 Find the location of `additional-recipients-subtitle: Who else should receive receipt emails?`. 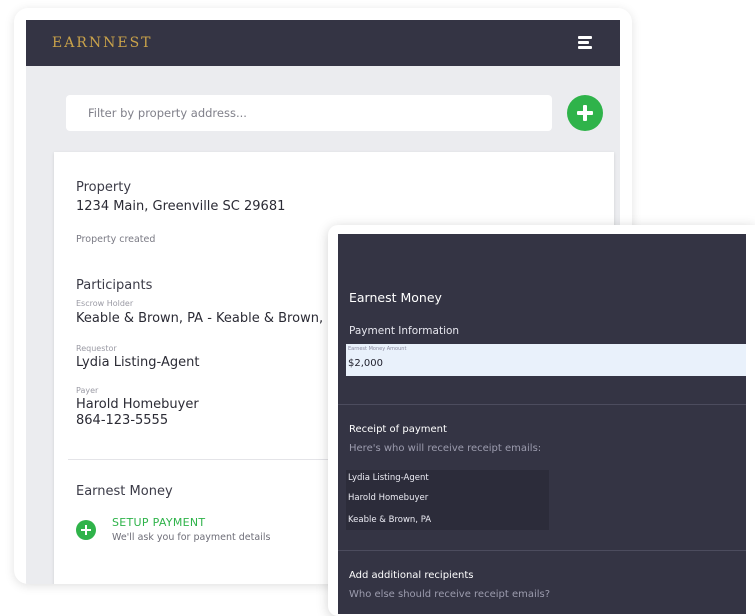

additional-recipients-subtitle: Who else should receive receipt emails? is located at coordinates (450, 594).